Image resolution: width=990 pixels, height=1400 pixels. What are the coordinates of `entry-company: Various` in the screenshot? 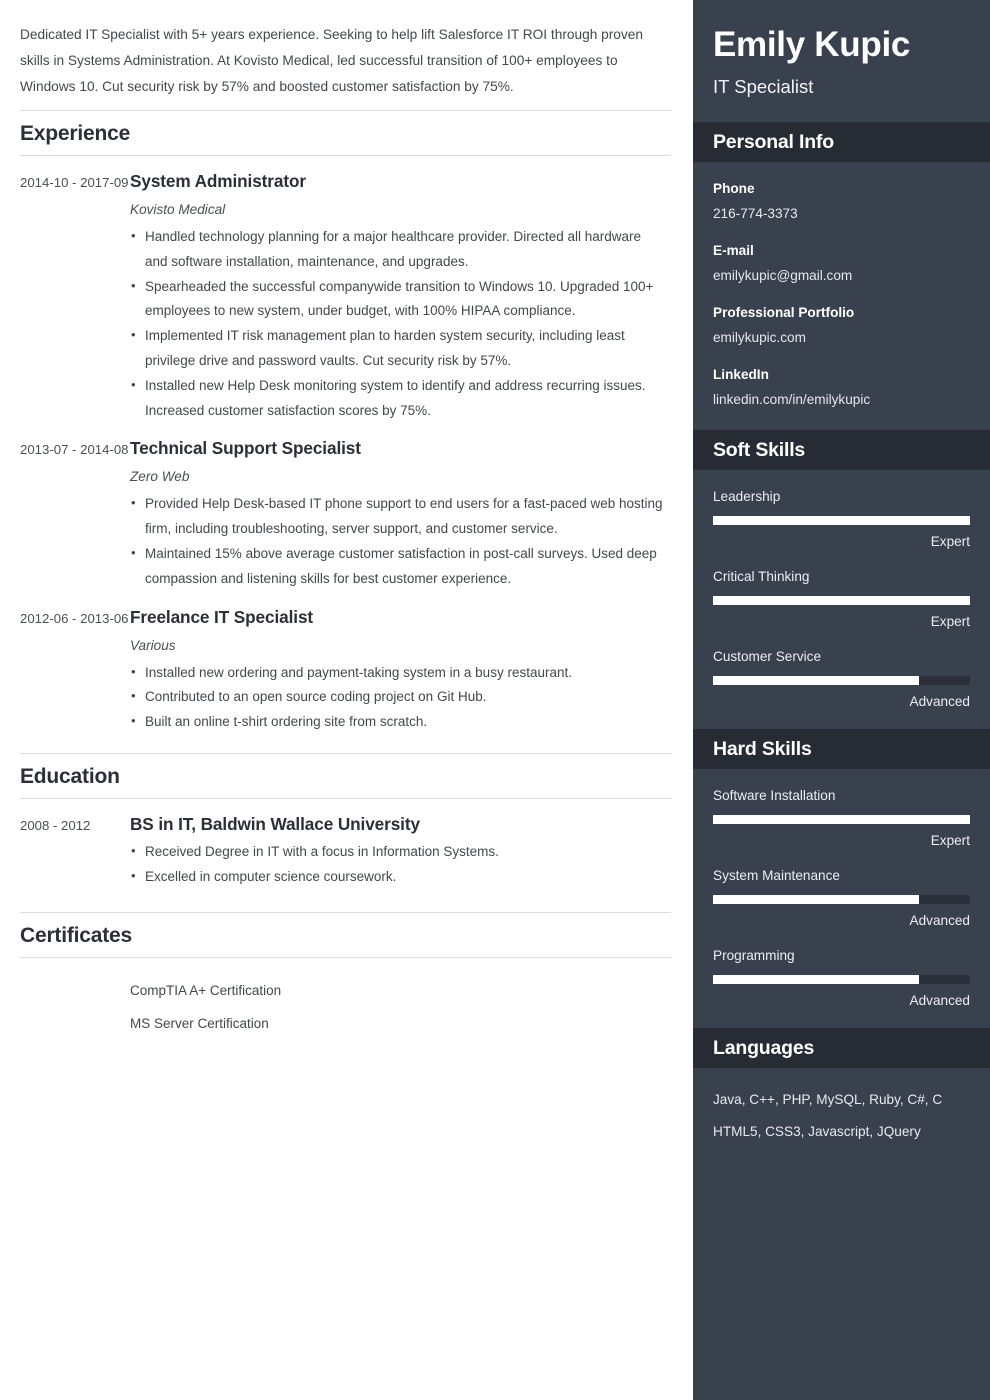 It's located at (153, 645).